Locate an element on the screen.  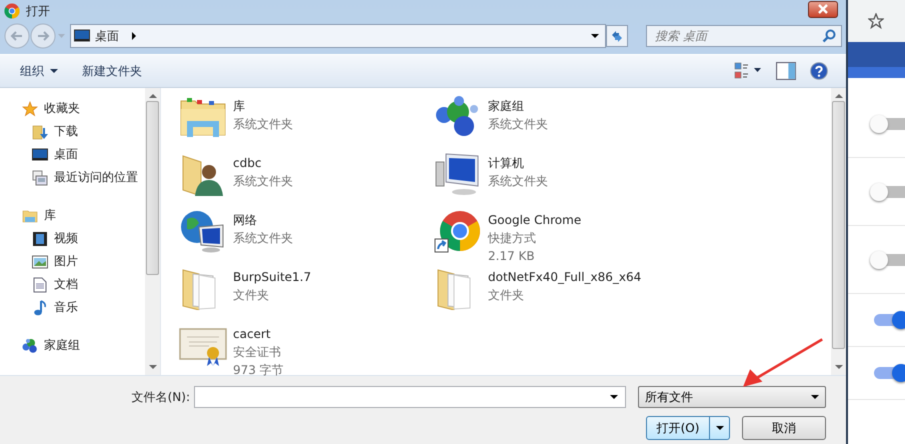
breadcrumb-arrow-icon is located at coordinates (134, 36).